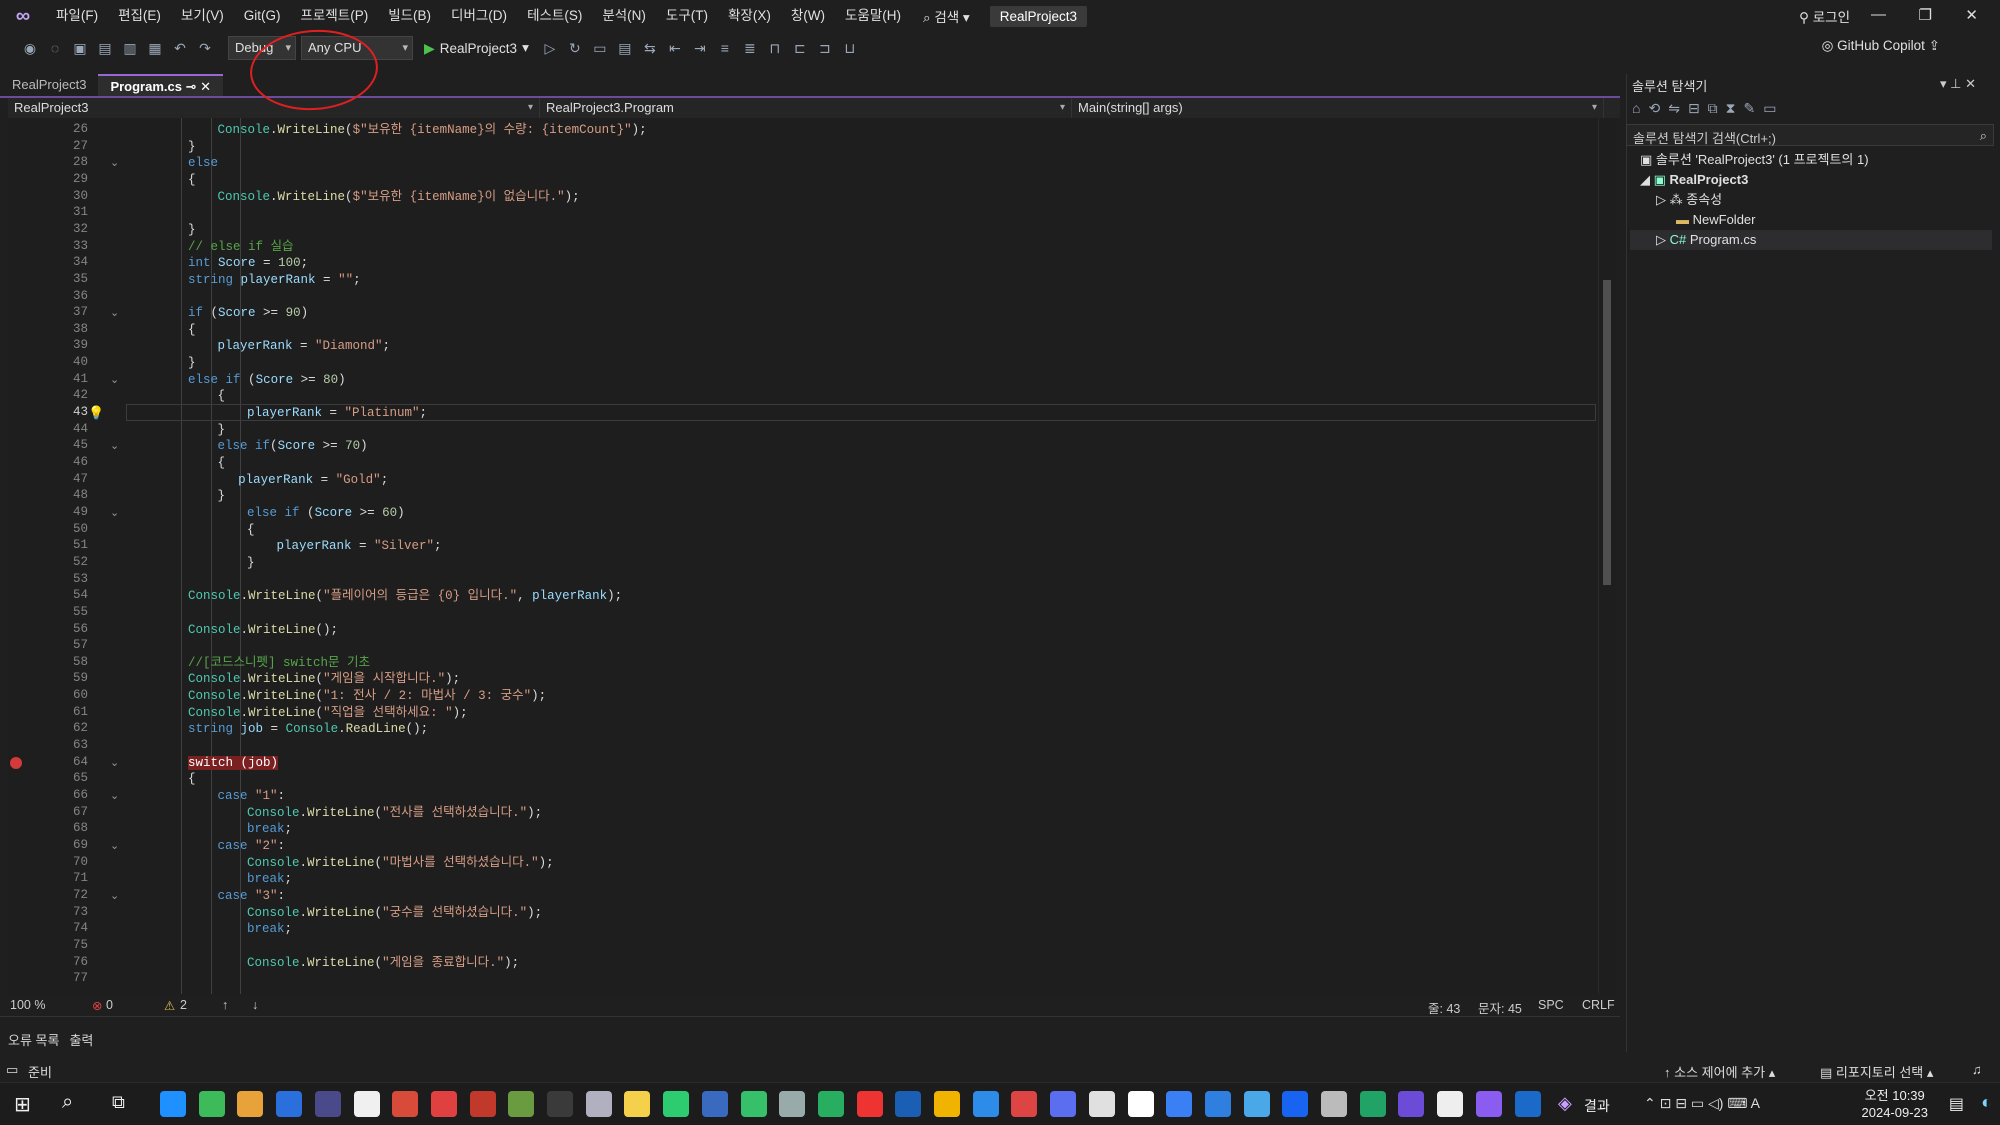 The height and width of the screenshot is (1125, 2000). Describe the element at coordinates (1769, 108) in the screenshot. I see `preview-icon: ▭` at that location.